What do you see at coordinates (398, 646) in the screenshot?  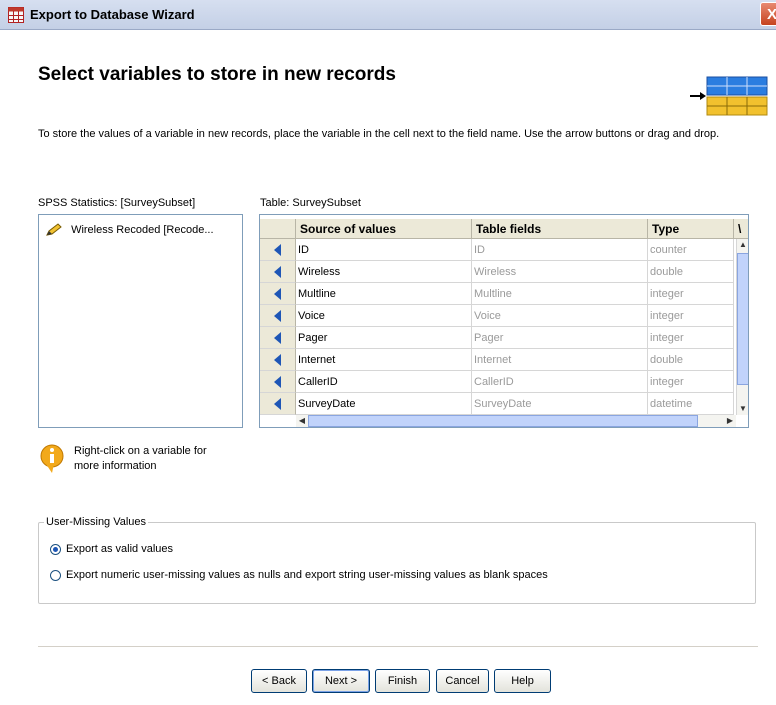 I see `divider` at bounding box center [398, 646].